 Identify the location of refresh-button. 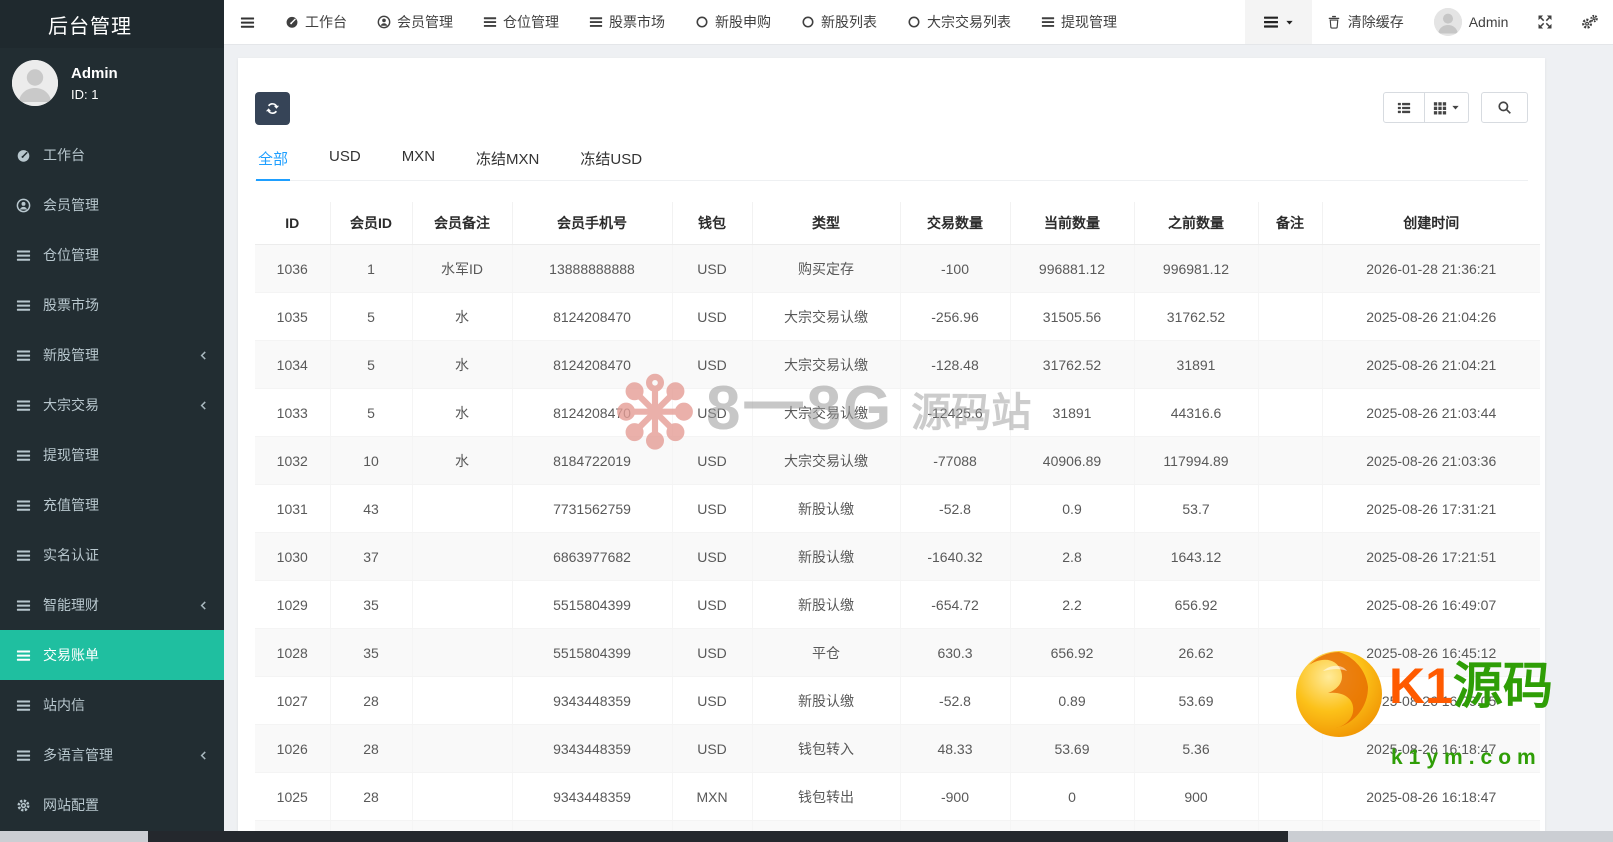
(272, 108).